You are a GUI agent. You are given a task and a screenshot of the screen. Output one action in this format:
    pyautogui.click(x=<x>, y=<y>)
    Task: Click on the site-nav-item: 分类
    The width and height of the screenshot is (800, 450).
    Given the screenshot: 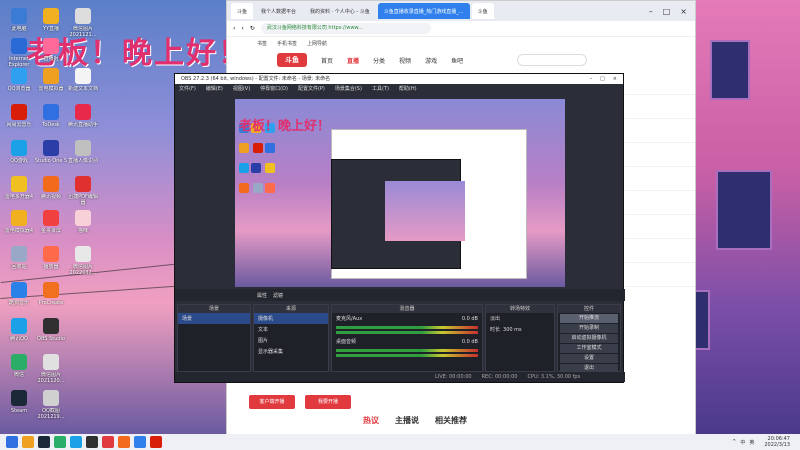 What is the action you would take?
    pyautogui.click(x=379, y=60)
    